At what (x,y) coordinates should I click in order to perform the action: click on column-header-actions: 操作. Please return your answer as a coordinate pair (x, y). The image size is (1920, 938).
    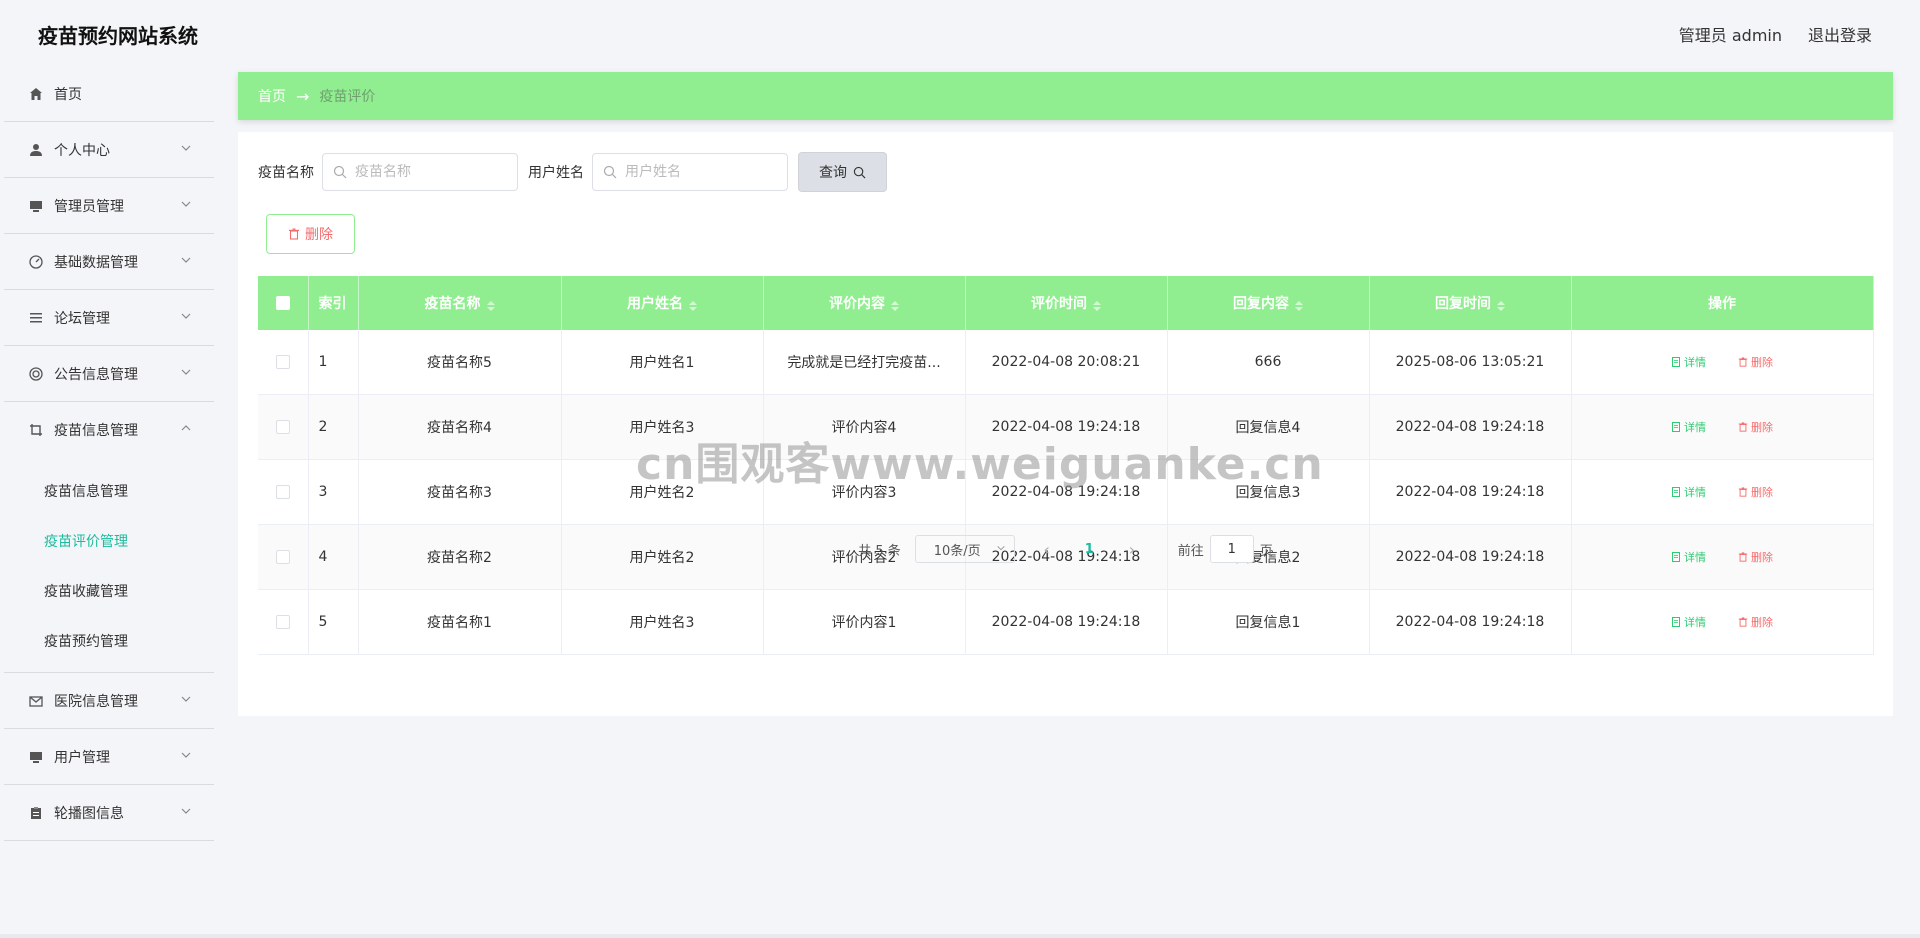
    Looking at the image, I should click on (1722, 303).